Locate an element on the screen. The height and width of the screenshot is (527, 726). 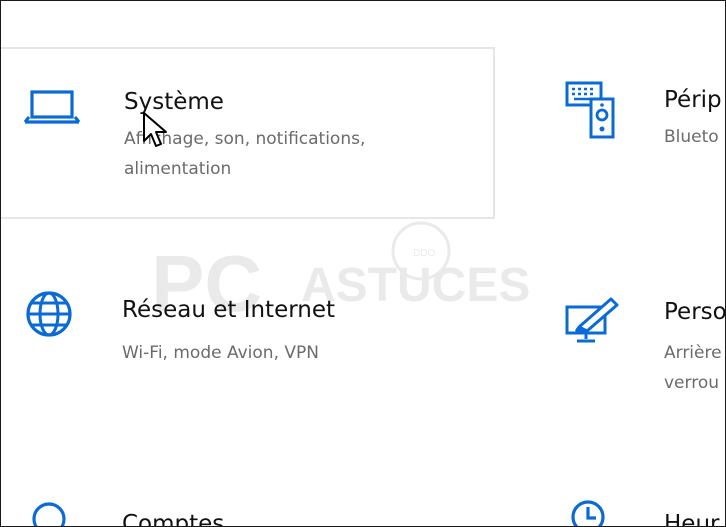
tile-description: Wi-Fi, mode Avion, VPN is located at coordinates (220, 353).